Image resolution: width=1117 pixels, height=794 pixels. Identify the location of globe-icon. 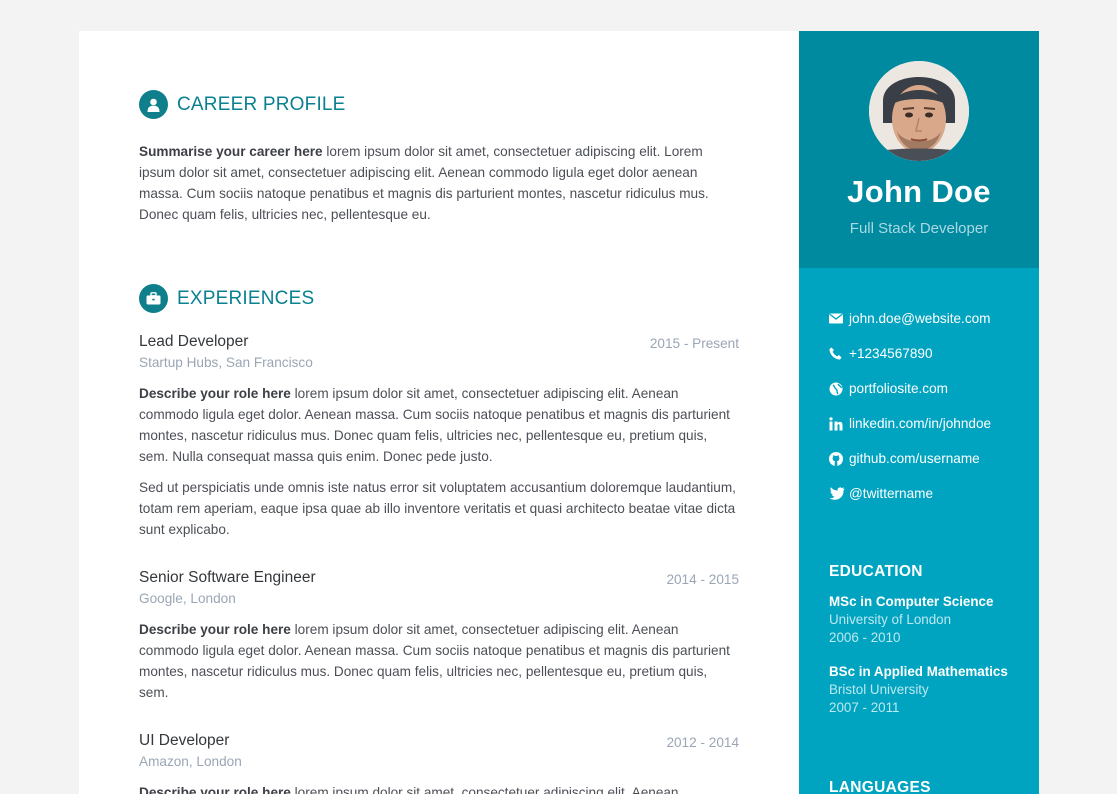
(839, 389).